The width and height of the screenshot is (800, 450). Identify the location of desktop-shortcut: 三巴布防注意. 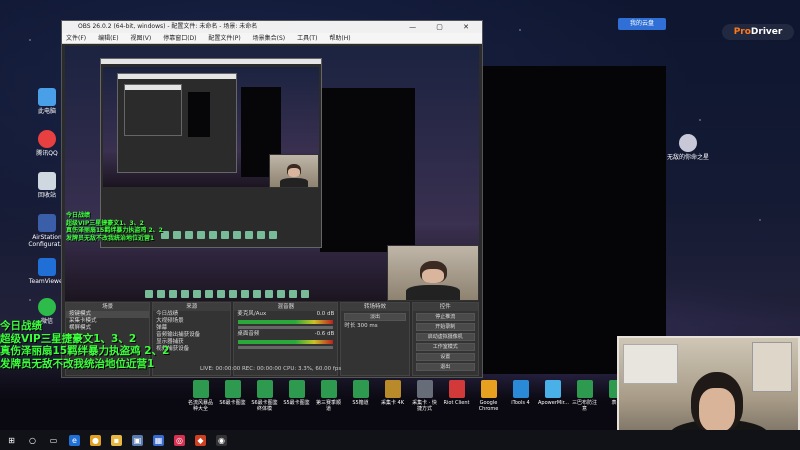
(584, 396).